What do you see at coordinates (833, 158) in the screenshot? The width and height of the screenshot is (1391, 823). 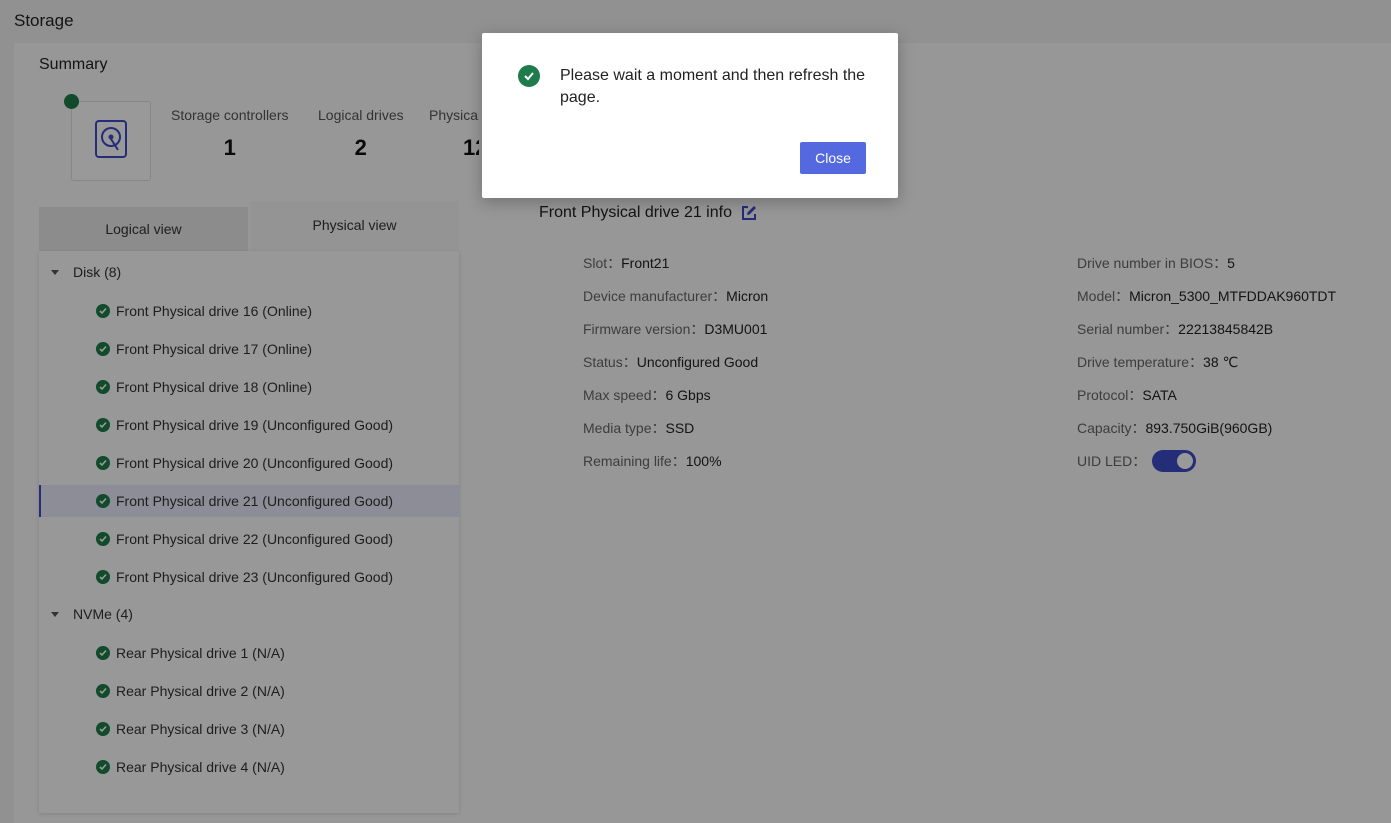 I see `close-button: Close` at bounding box center [833, 158].